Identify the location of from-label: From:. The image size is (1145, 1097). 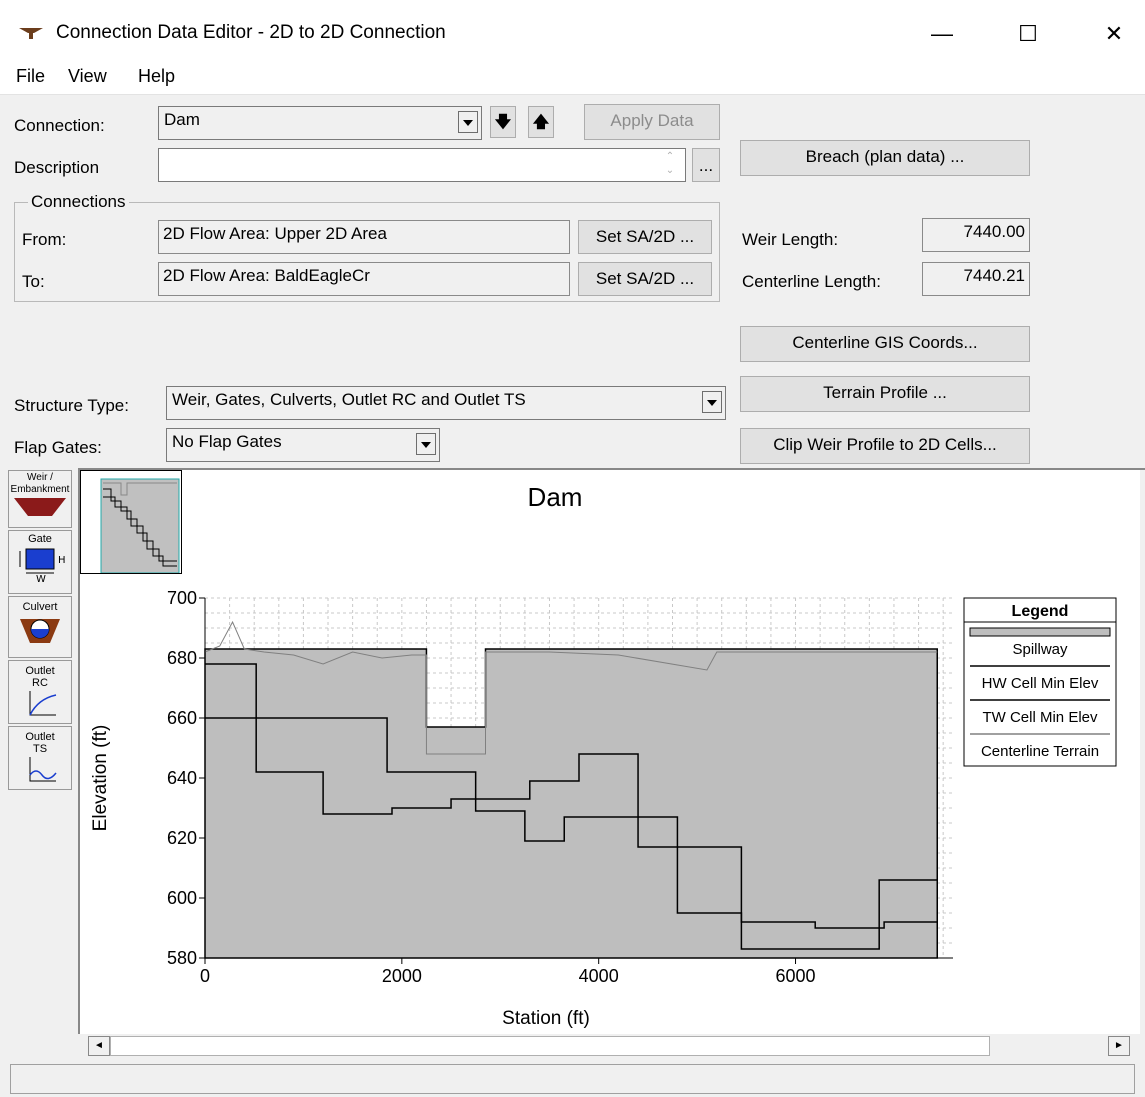
(44, 239).